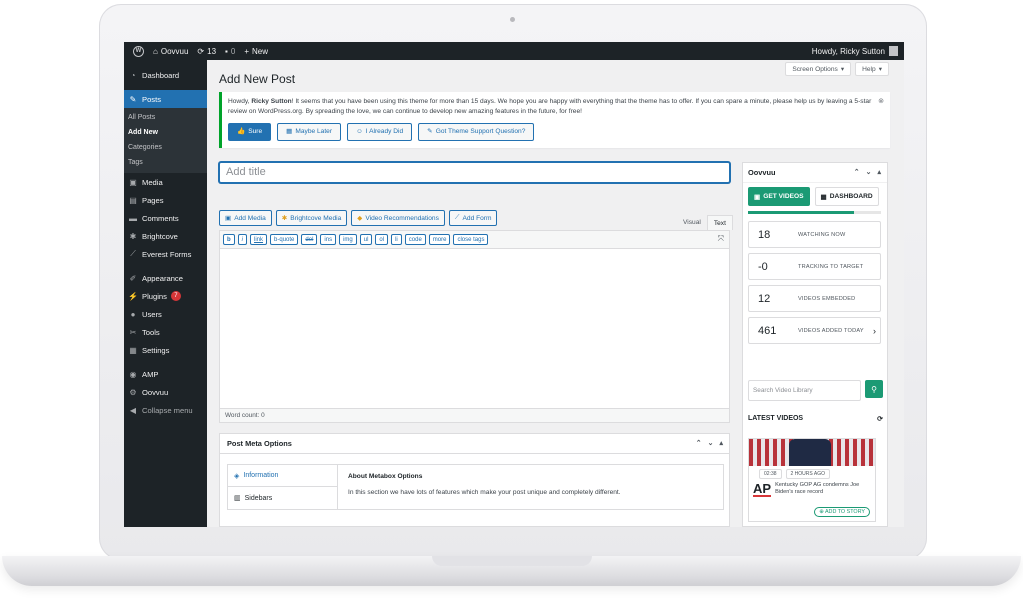 The image size is (1023, 611). I want to click on submenu-all-posts: All Posts, so click(165, 117).